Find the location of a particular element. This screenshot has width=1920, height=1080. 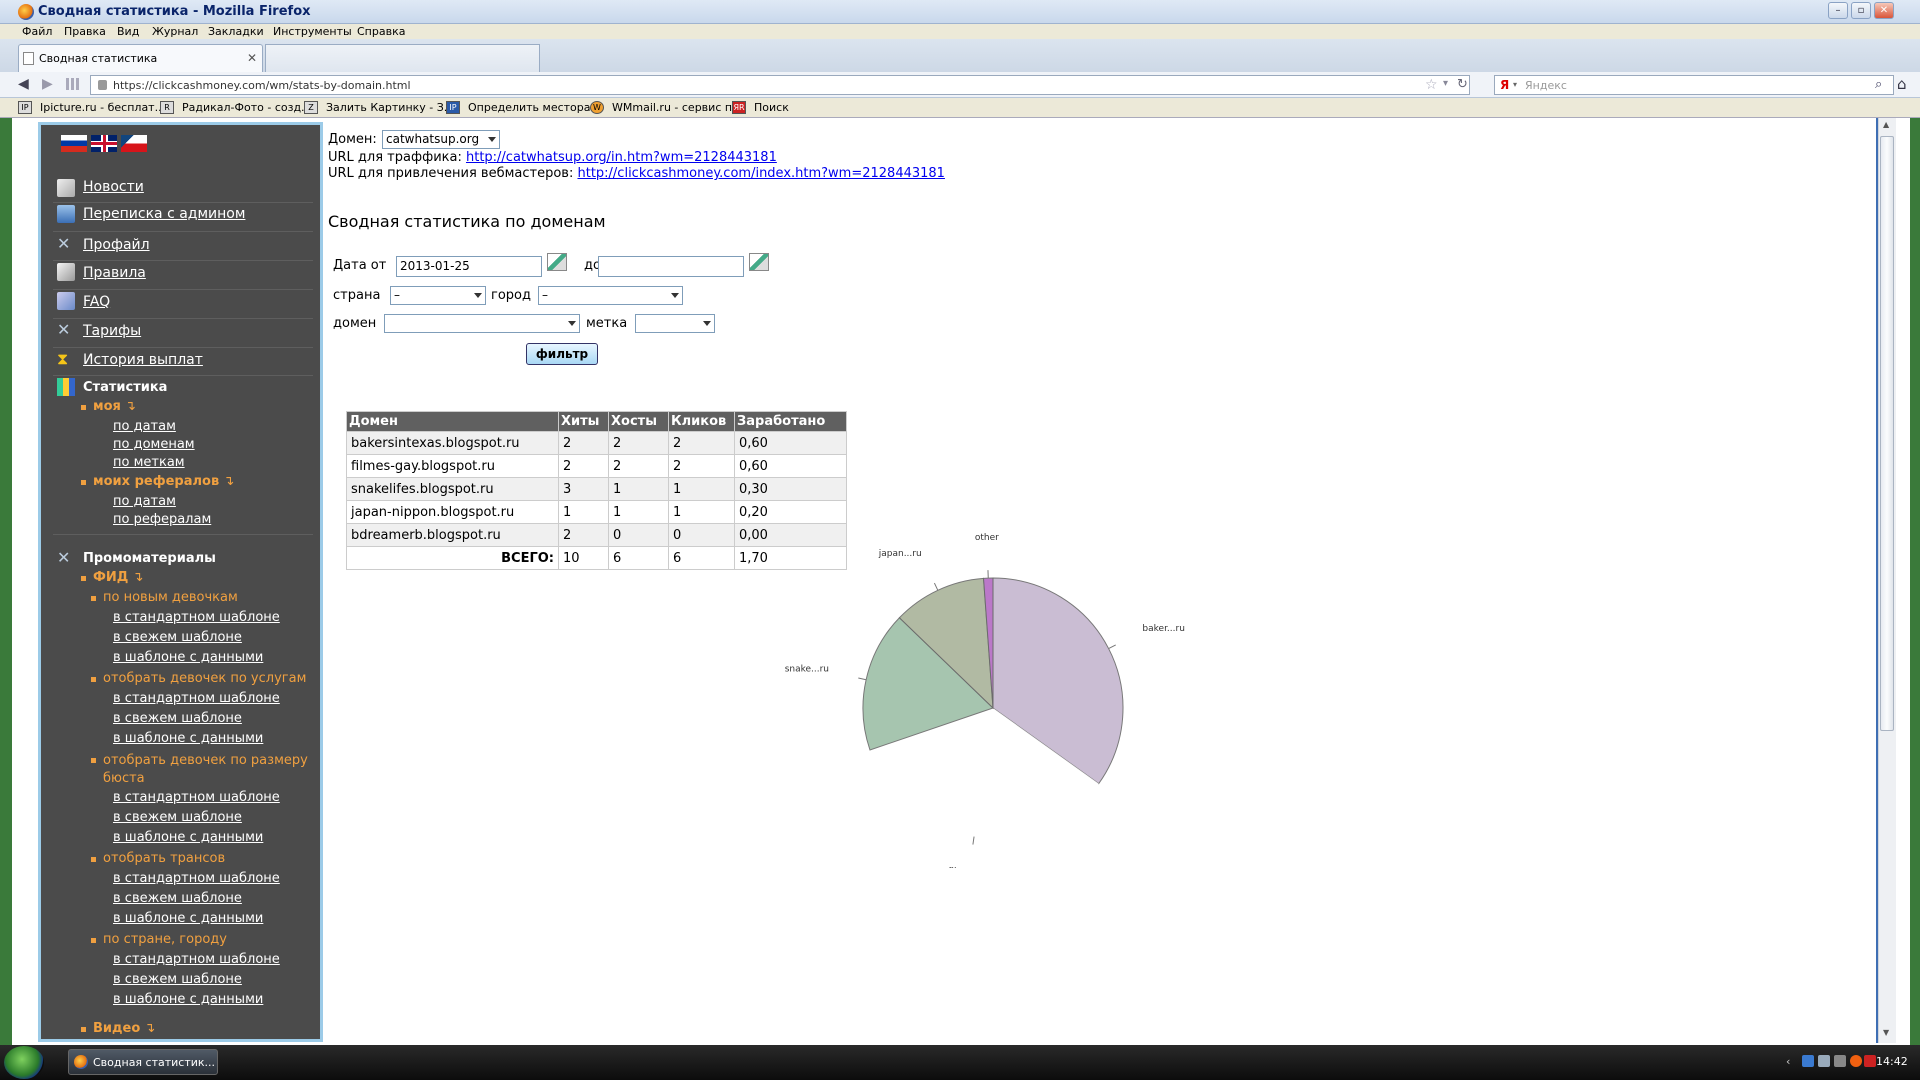

sidebar-item-faq: FAQ is located at coordinates (96, 302).